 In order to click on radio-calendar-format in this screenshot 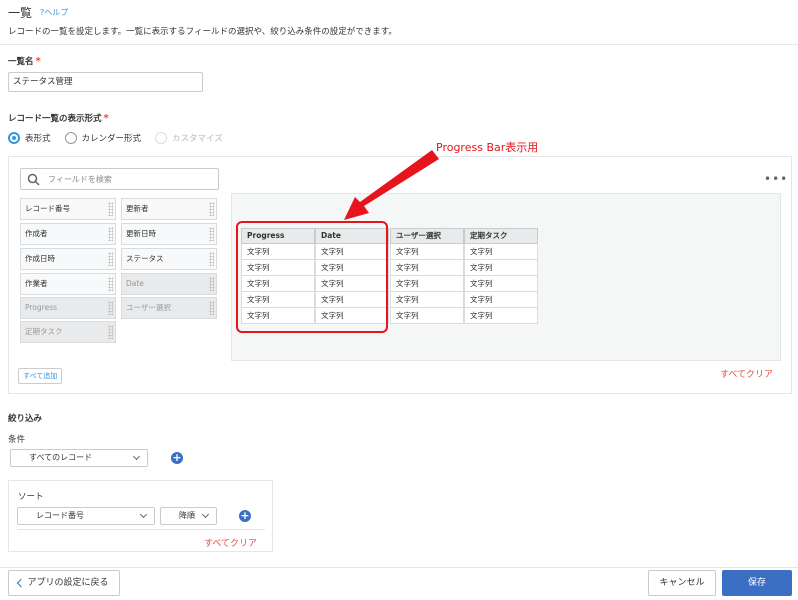, I will do `click(70, 138)`.